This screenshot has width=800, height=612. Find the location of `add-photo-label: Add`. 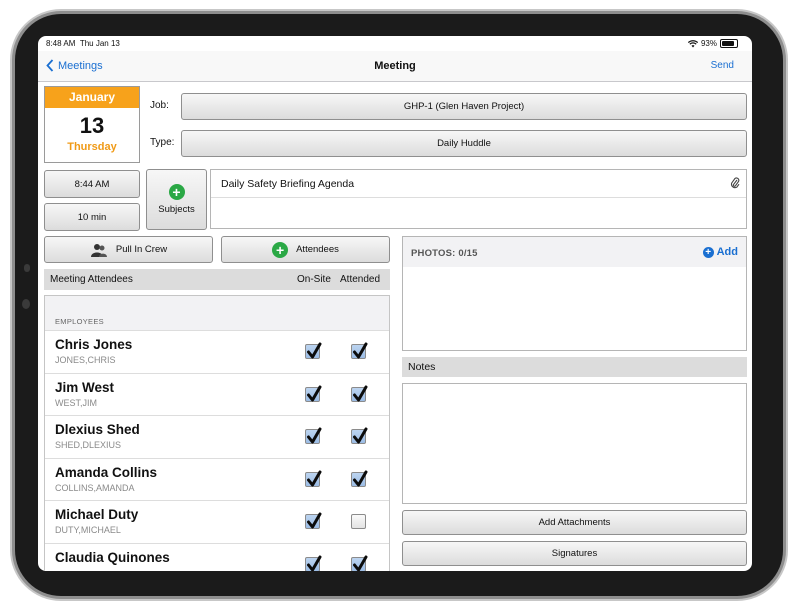

add-photo-label: Add is located at coordinates (727, 252).